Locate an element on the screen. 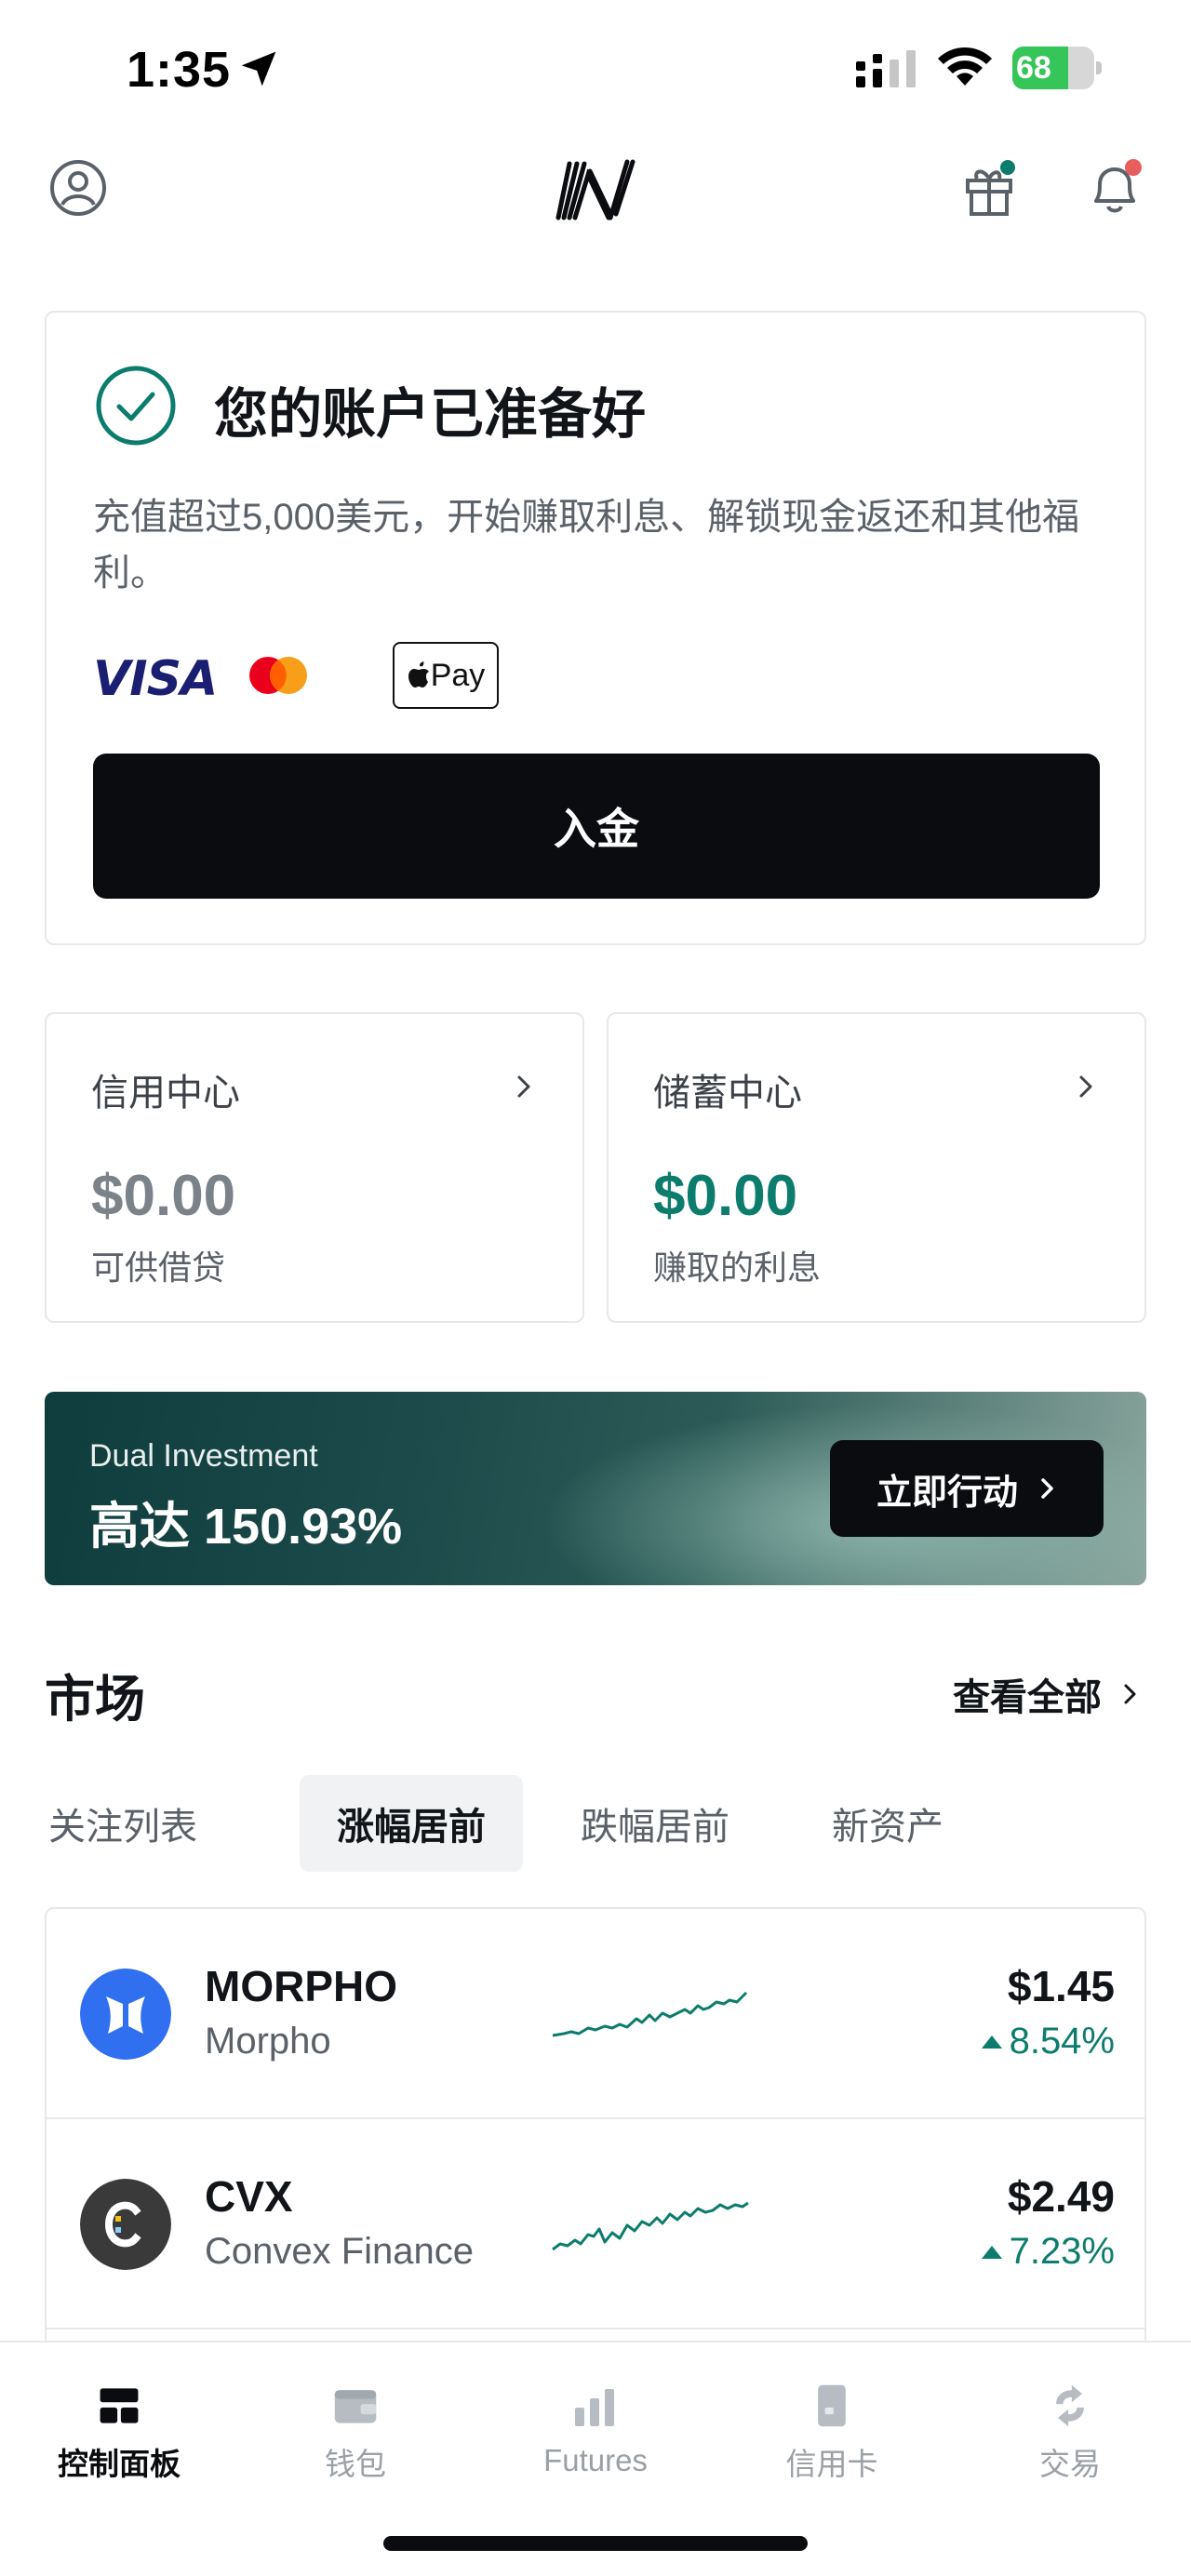 The width and height of the screenshot is (1191, 2576). tabbar-label: 控制面板 is located at coordinates (119, 2464).